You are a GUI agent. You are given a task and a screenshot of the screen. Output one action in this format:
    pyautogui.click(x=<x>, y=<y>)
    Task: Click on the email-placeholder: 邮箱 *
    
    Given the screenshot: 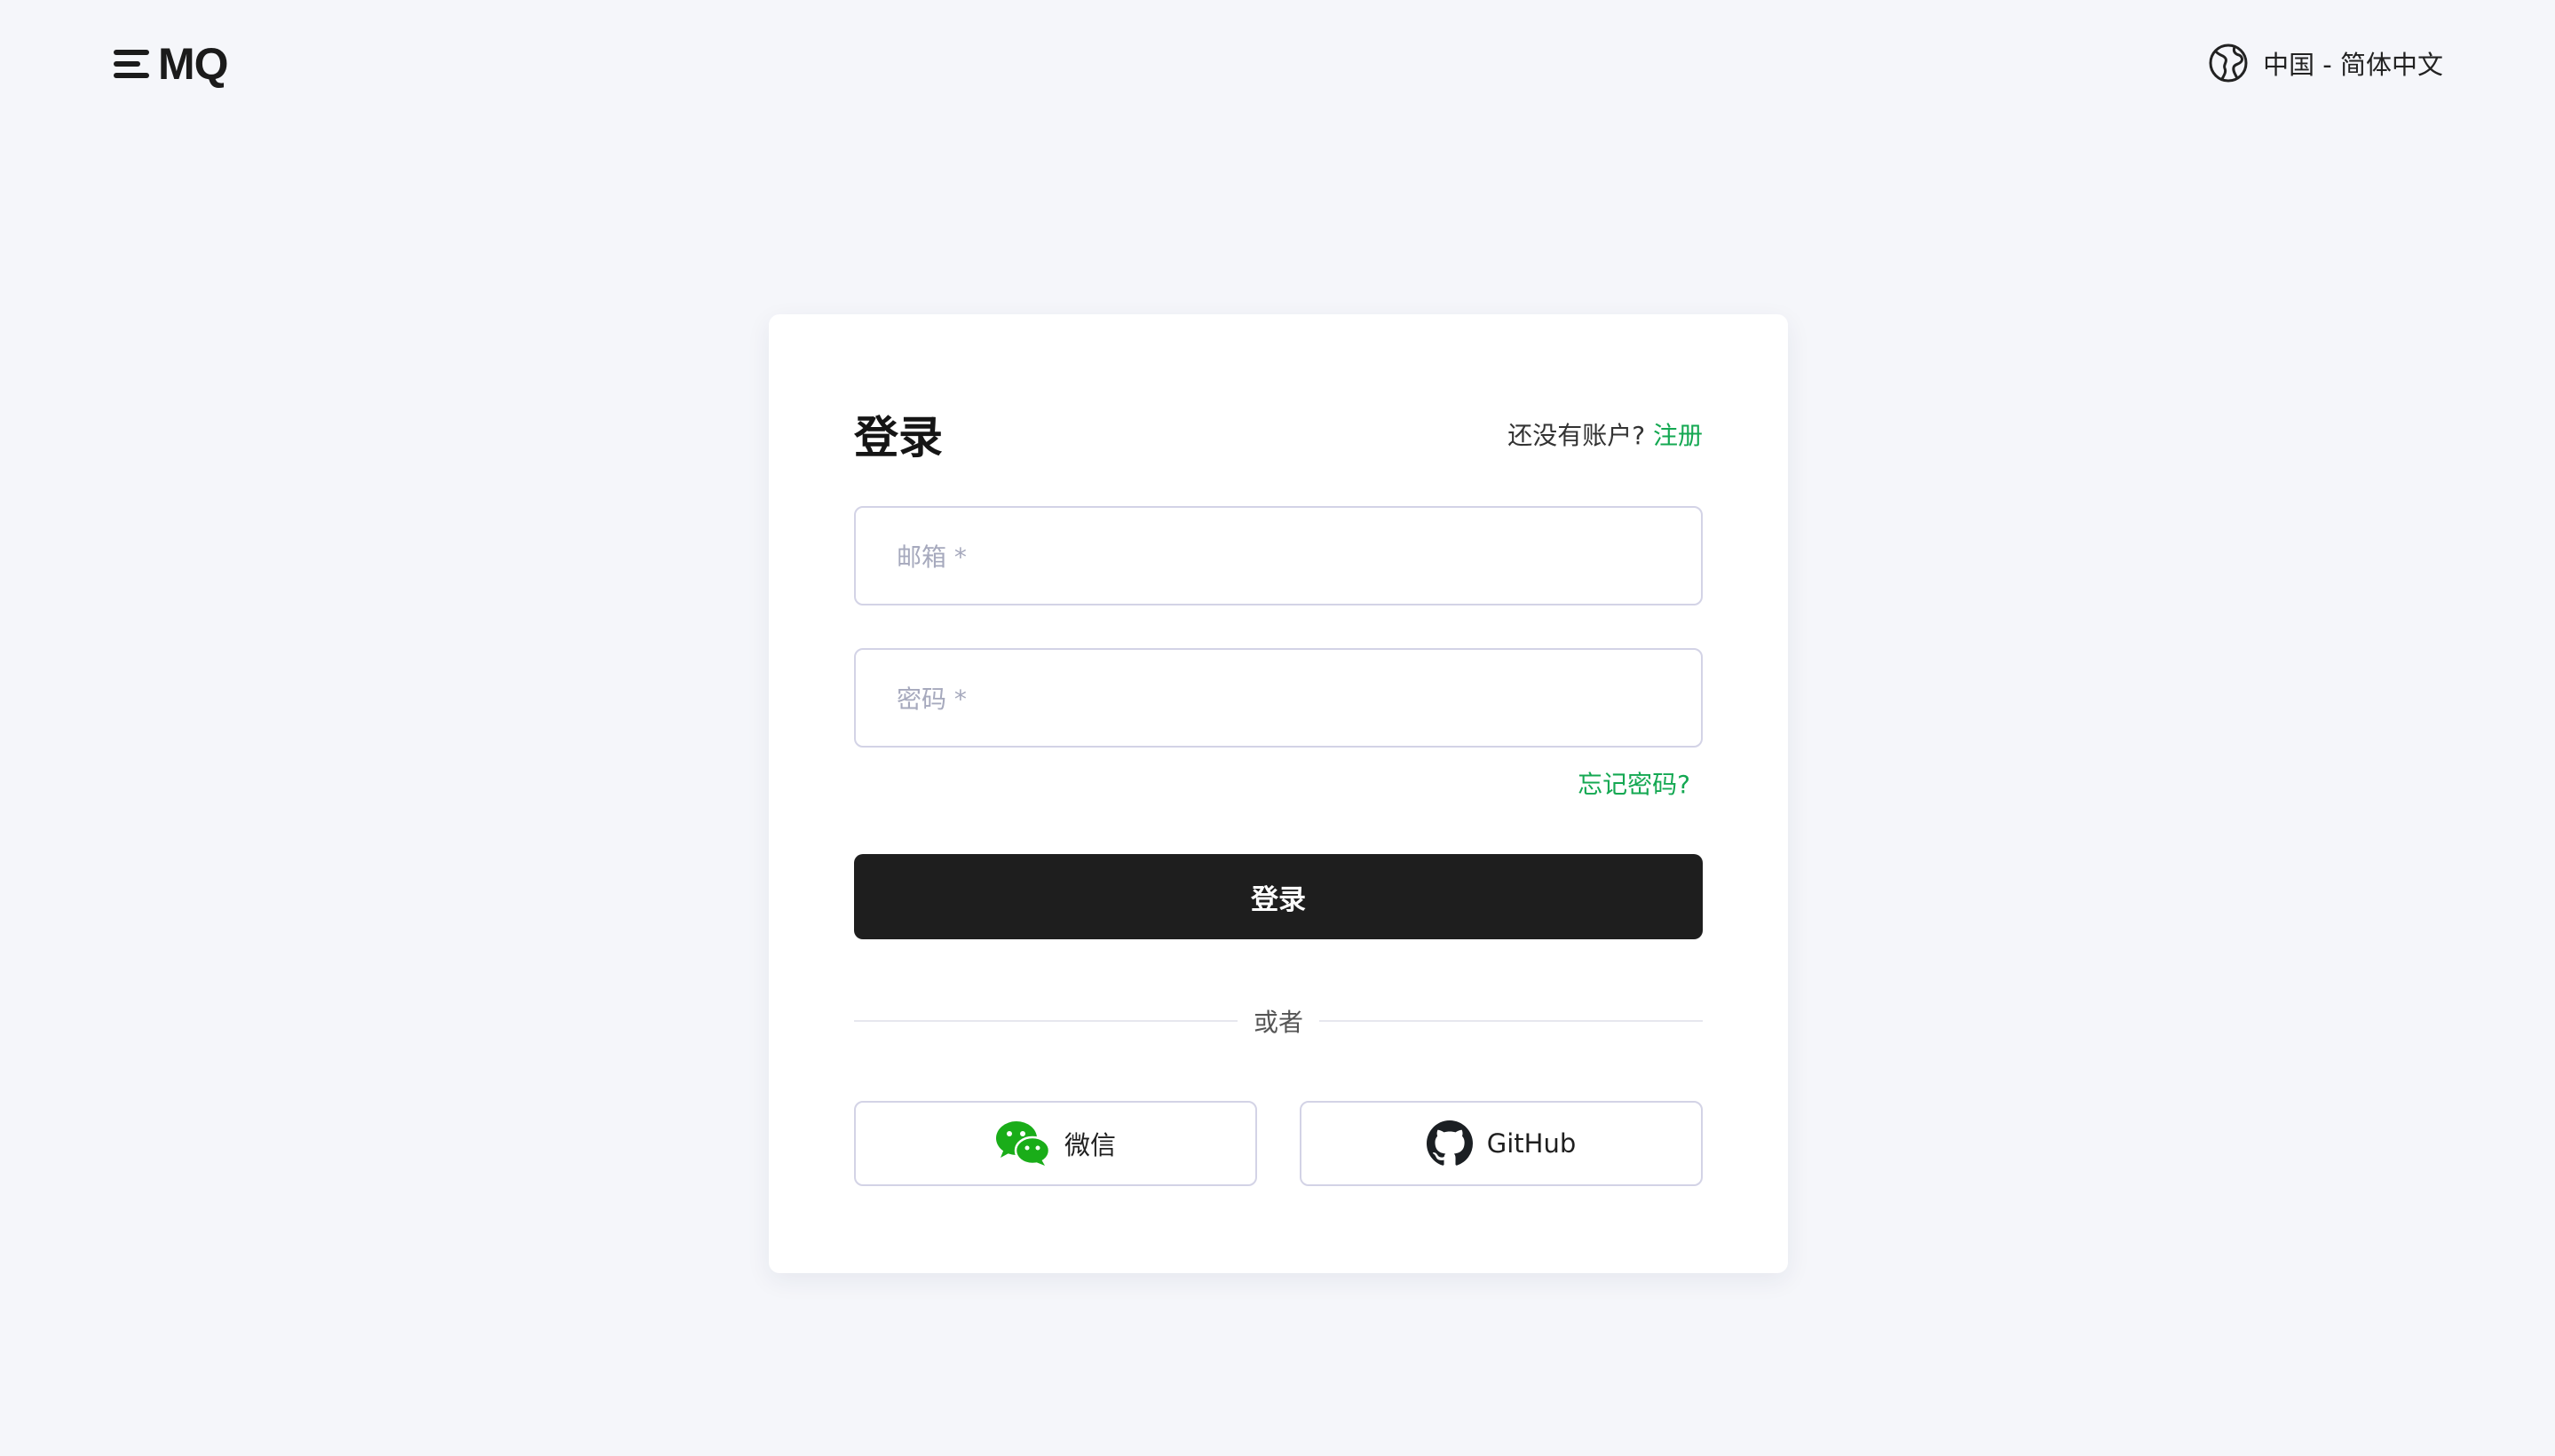 What is the action you would take?
    pyautogui.click(x=932, y=557)
    